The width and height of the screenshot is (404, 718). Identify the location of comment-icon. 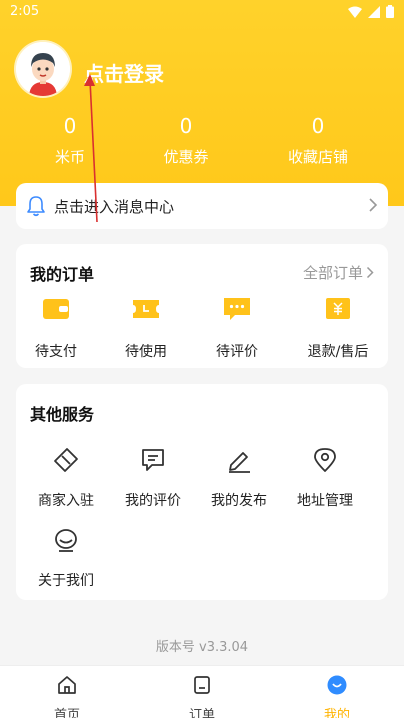
(237, 309).